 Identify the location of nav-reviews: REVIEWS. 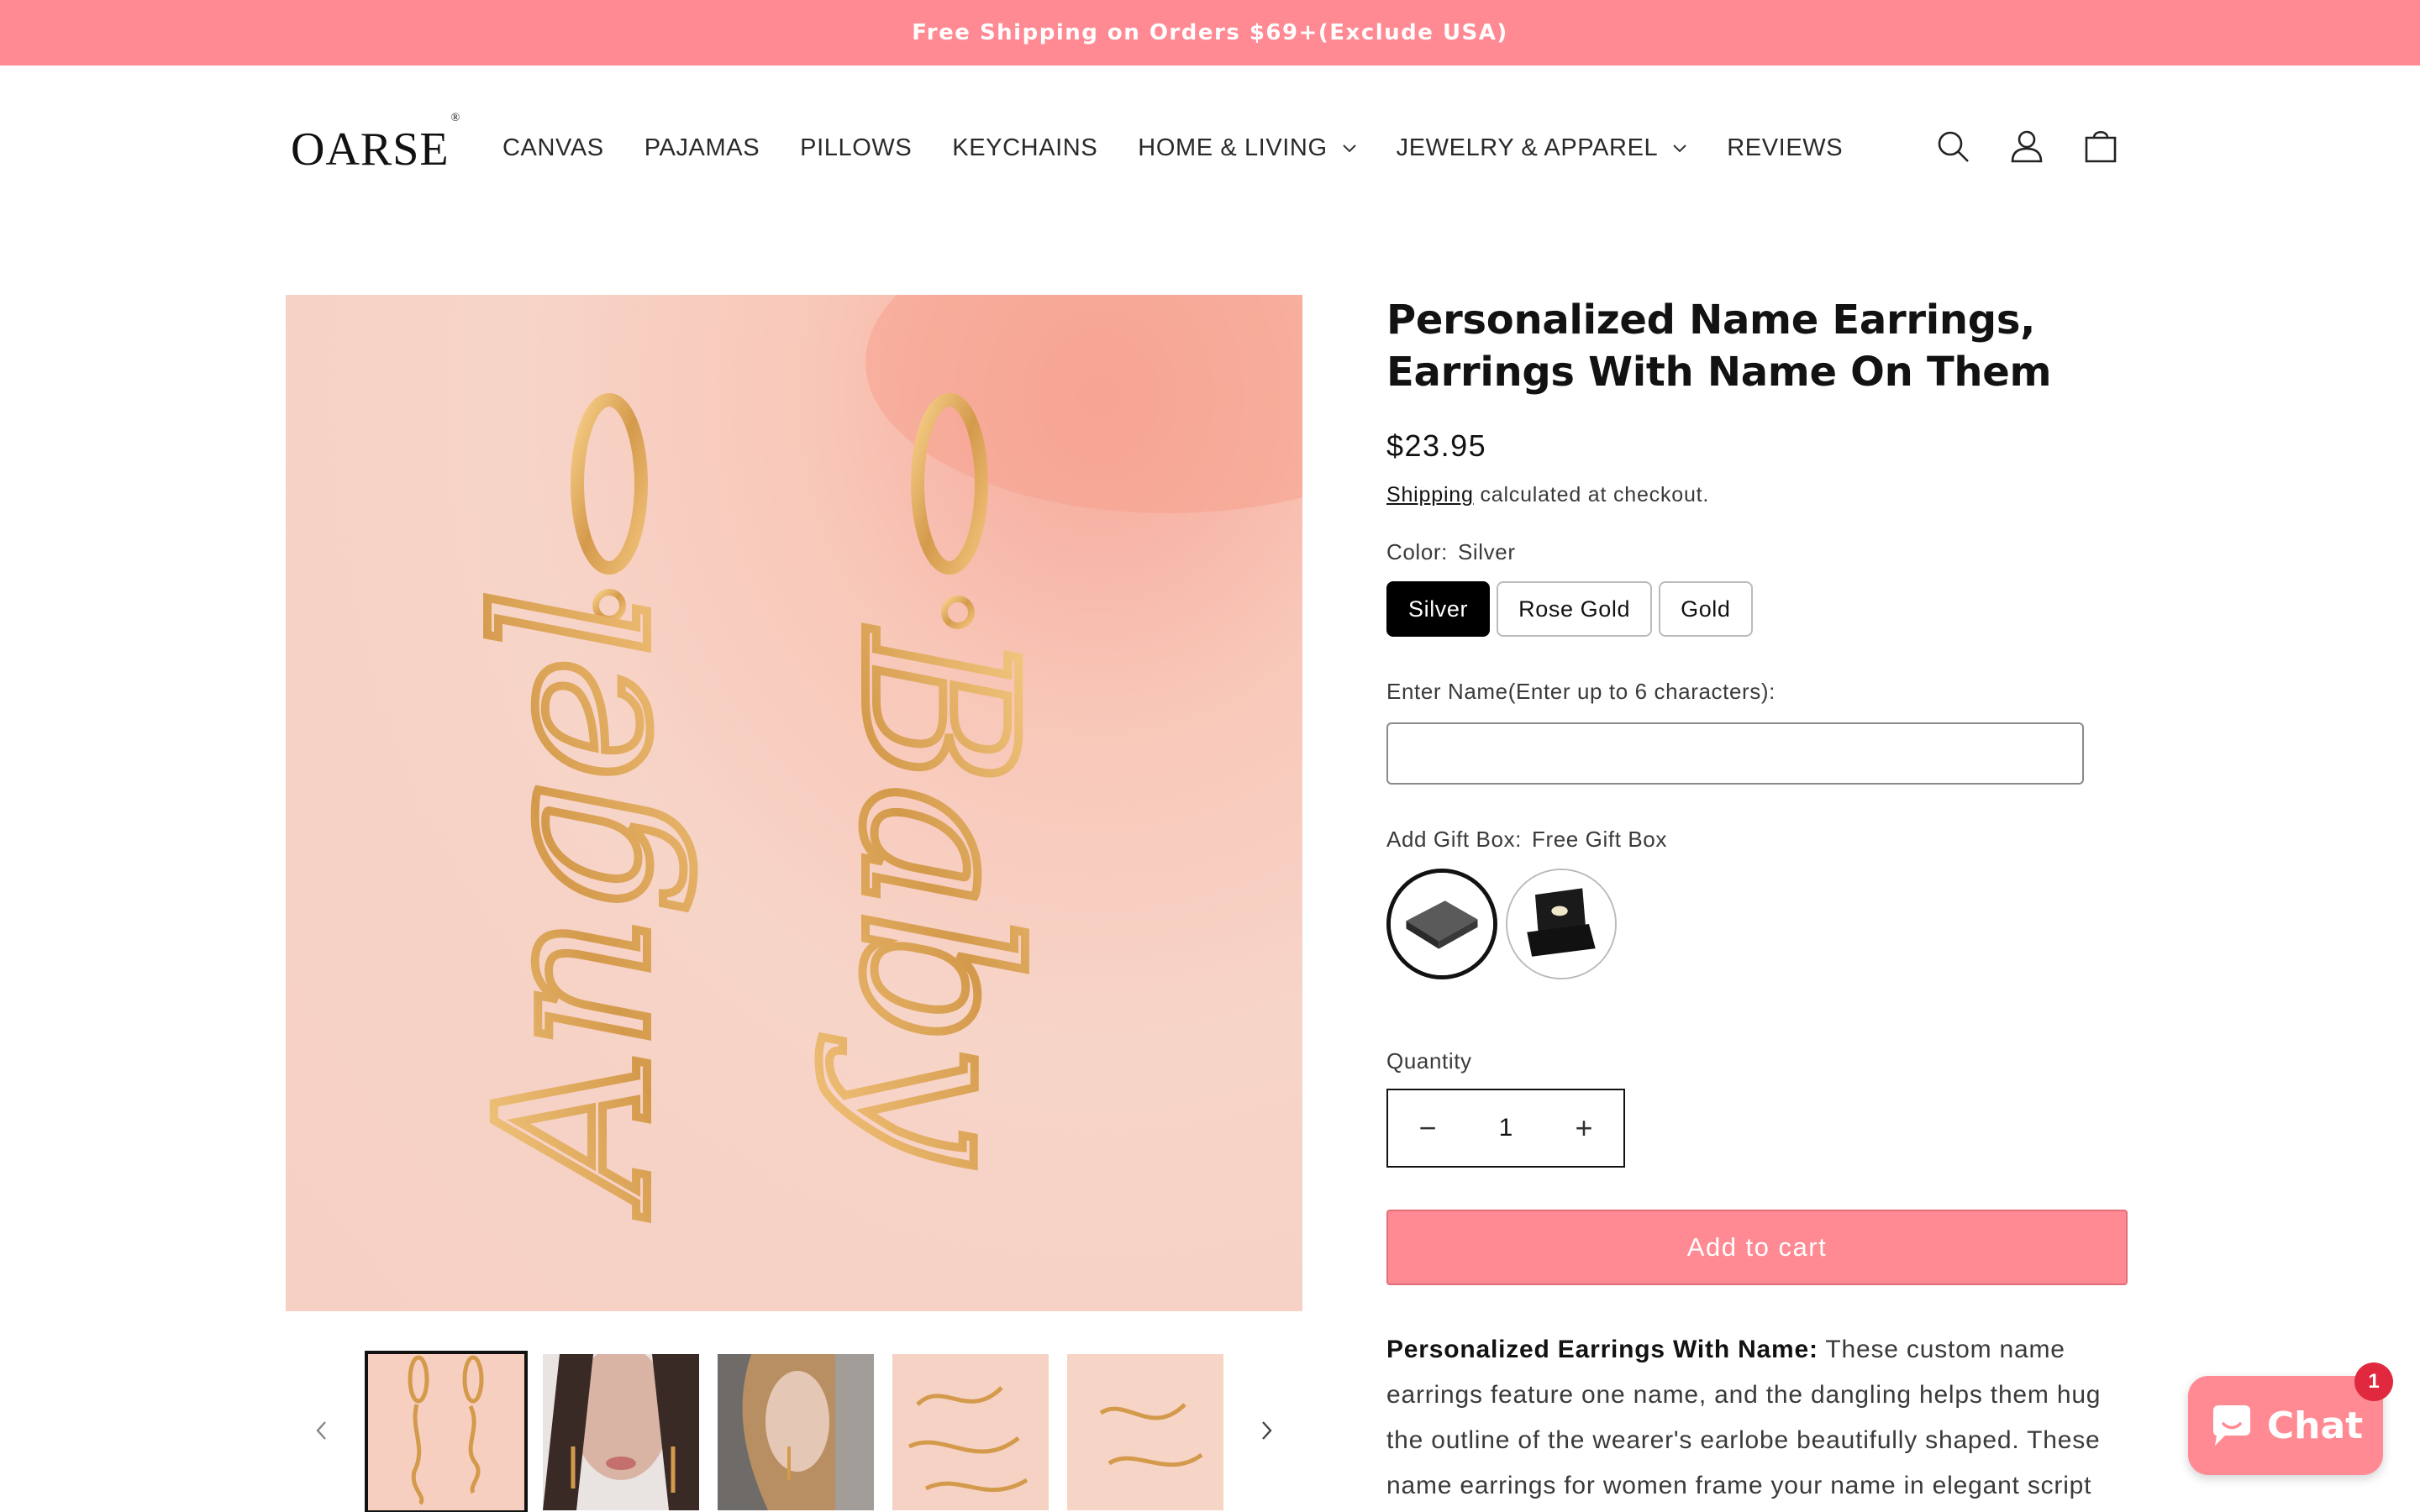
(1785, 148).